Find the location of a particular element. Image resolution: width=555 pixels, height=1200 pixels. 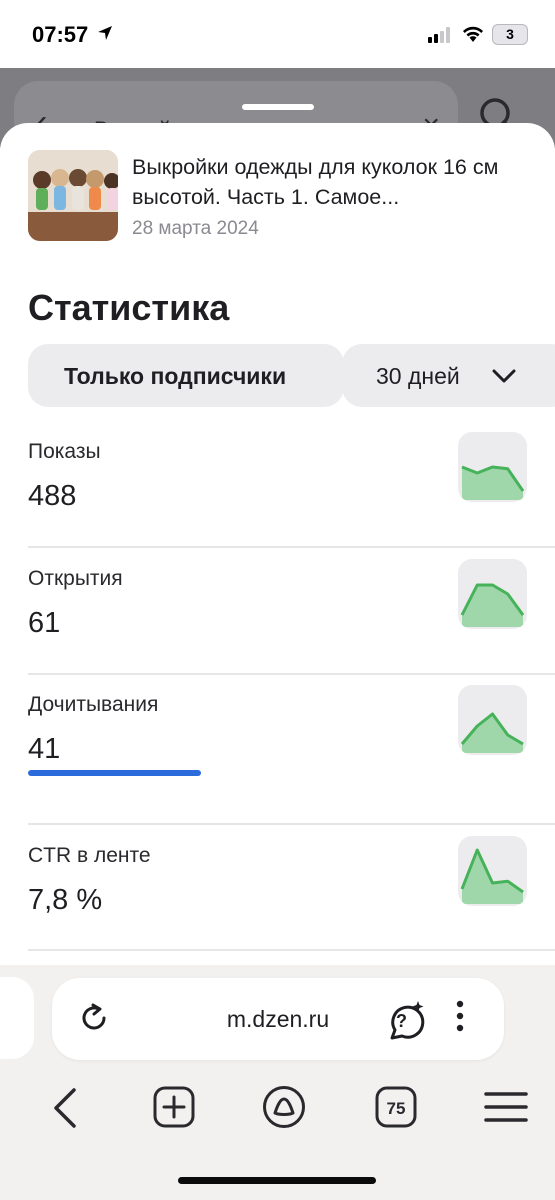

wifi-icon is located at coordinates (473, 36).